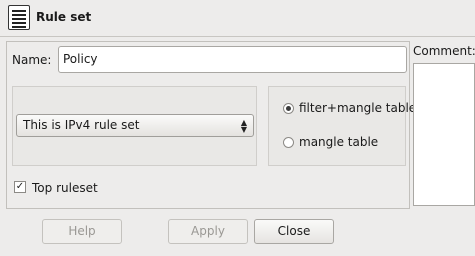 Image resolution: width=475 pixels, height=256 pixels. Describe the element at coordinates (237, 36) in the screenshot. I see `header-divider` at that location.